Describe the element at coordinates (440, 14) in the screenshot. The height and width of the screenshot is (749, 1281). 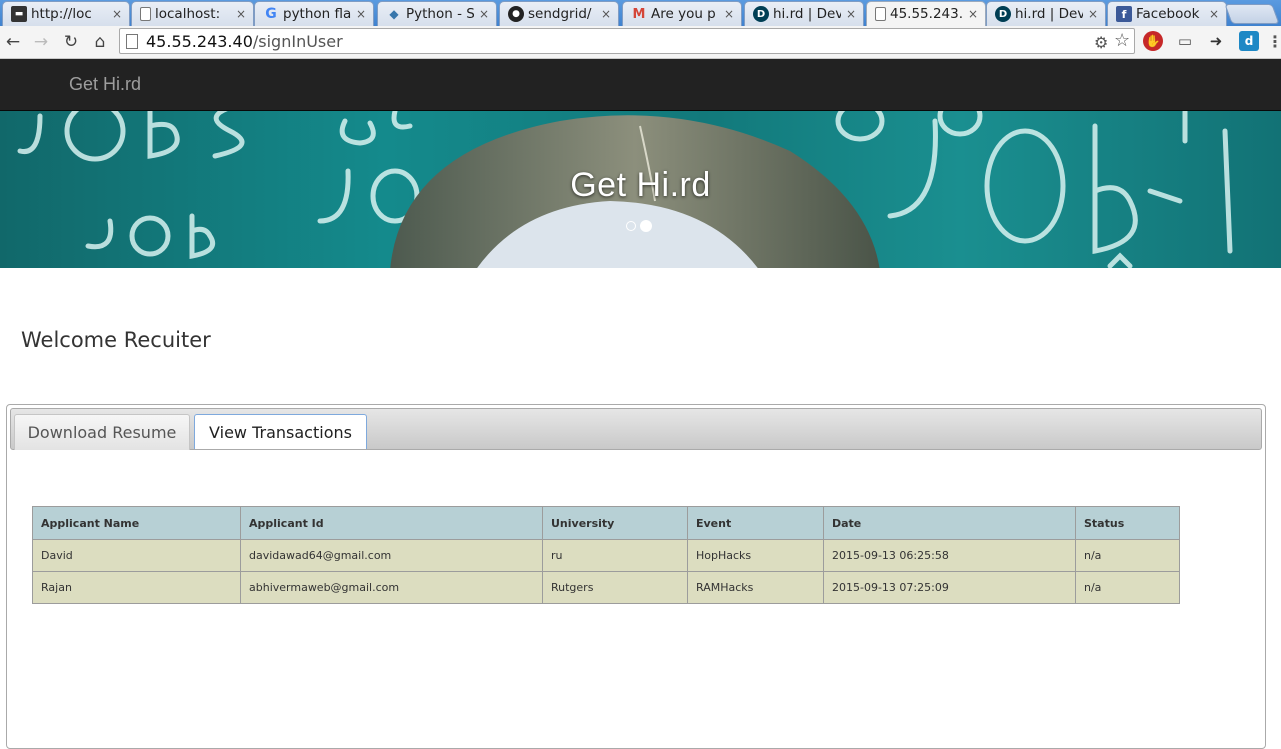
I see `browser-tab-title: Python - S` at that location.